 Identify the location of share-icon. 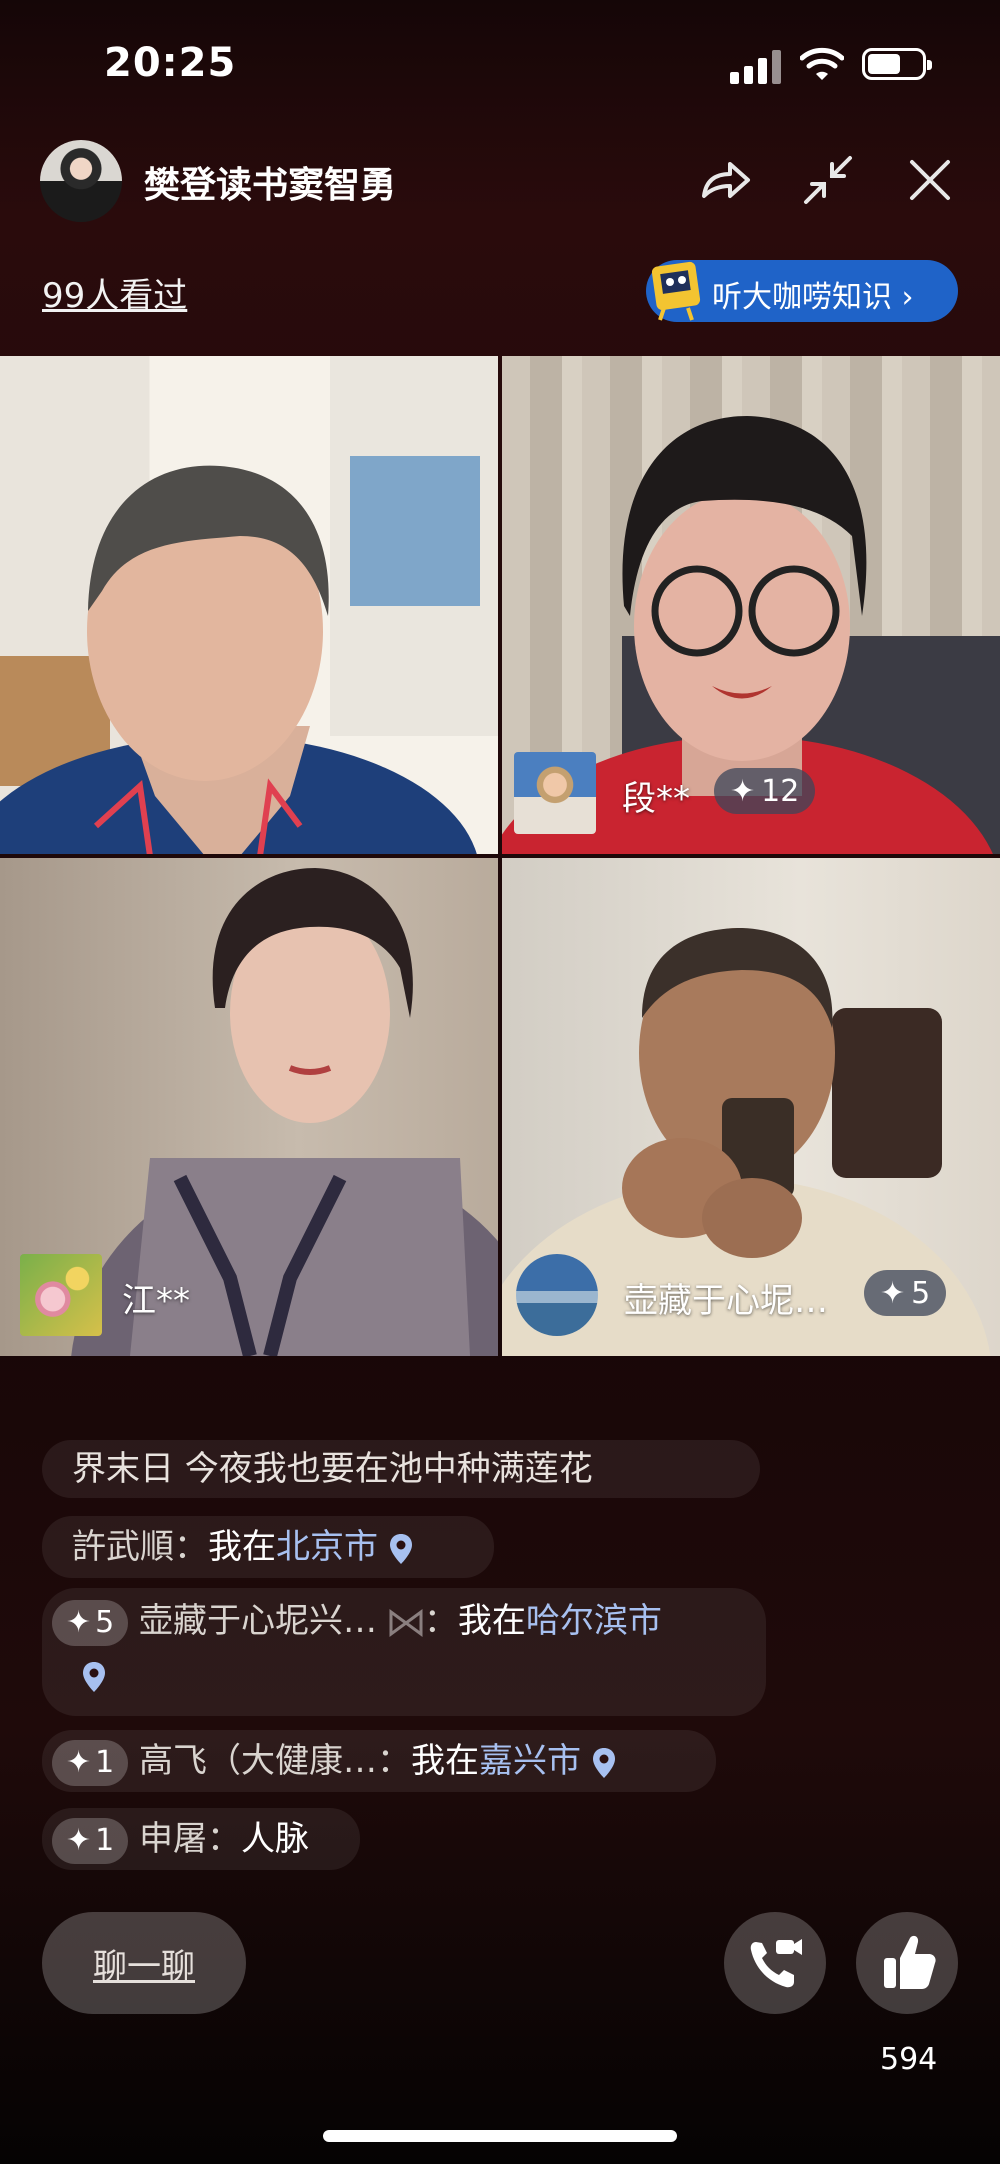
(724, 180).